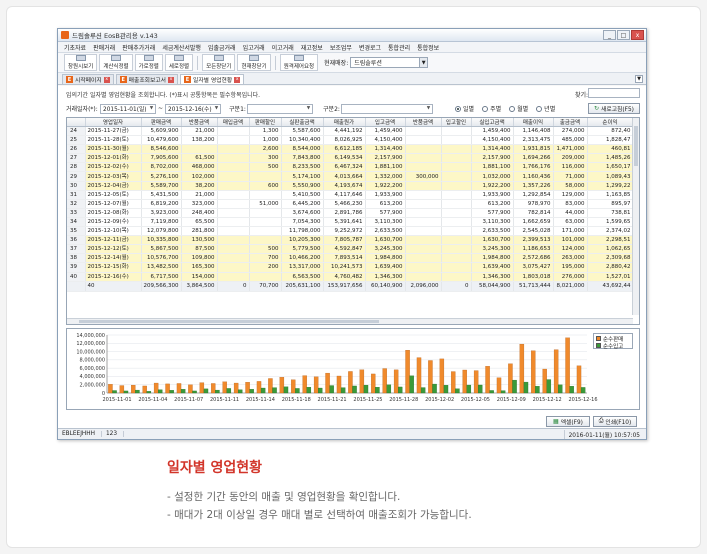 This screenshot has height=554, width=707. I want to click on menu-item: 입출금거래, so click(222, 47).